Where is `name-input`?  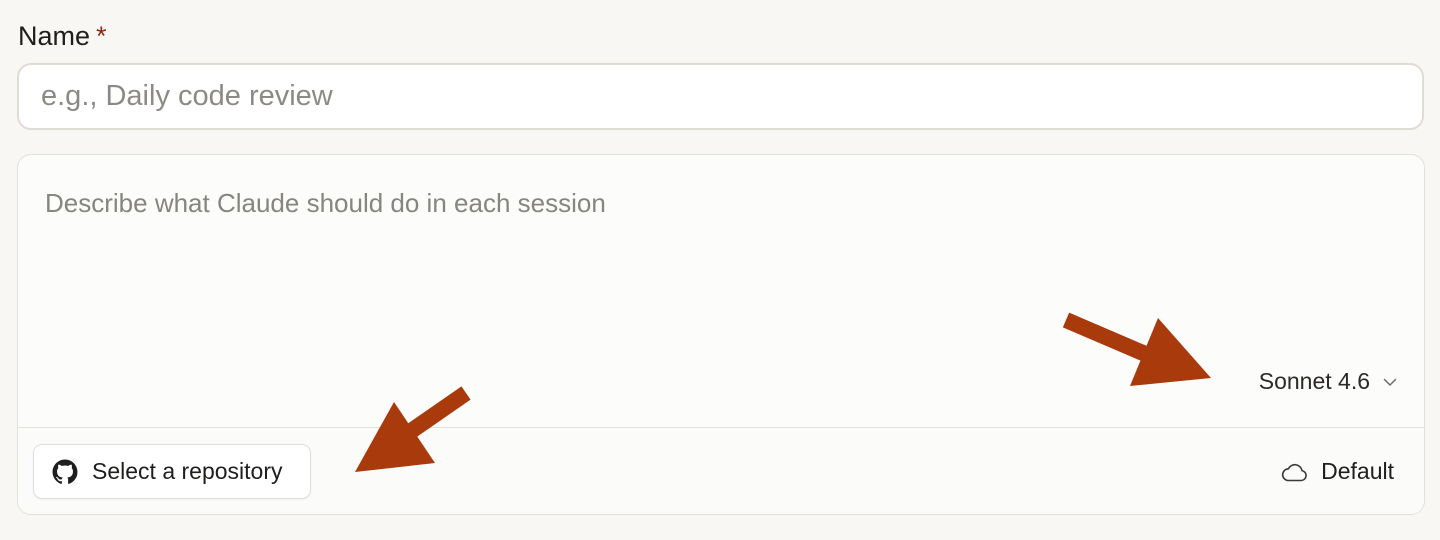 name-input is located at coordinates (720, 96).